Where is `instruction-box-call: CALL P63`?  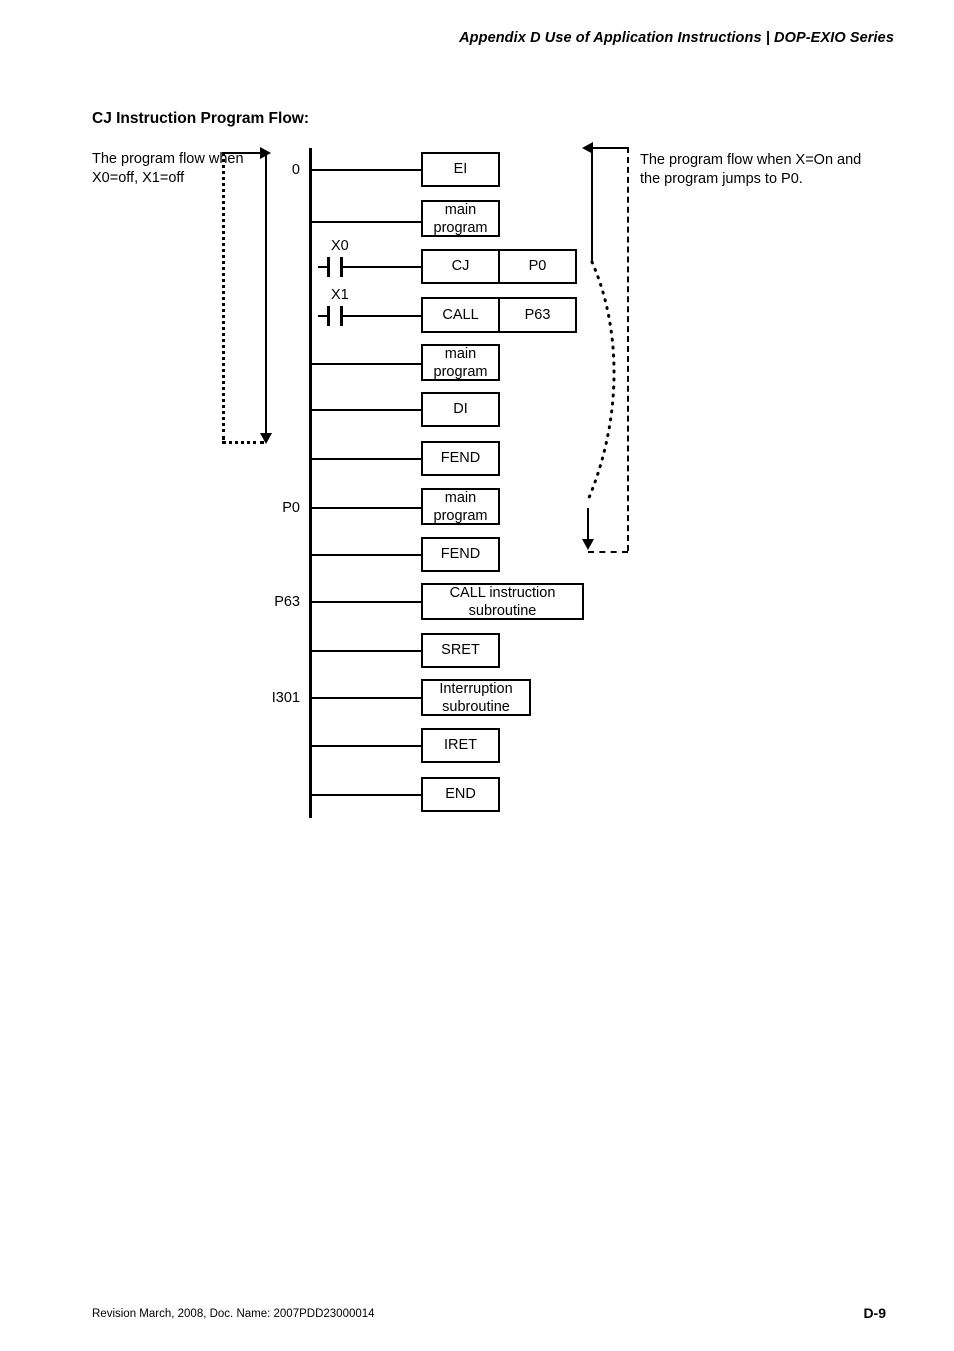
instruction-box-call: CALL P63 is located at coordinates (499, 315).